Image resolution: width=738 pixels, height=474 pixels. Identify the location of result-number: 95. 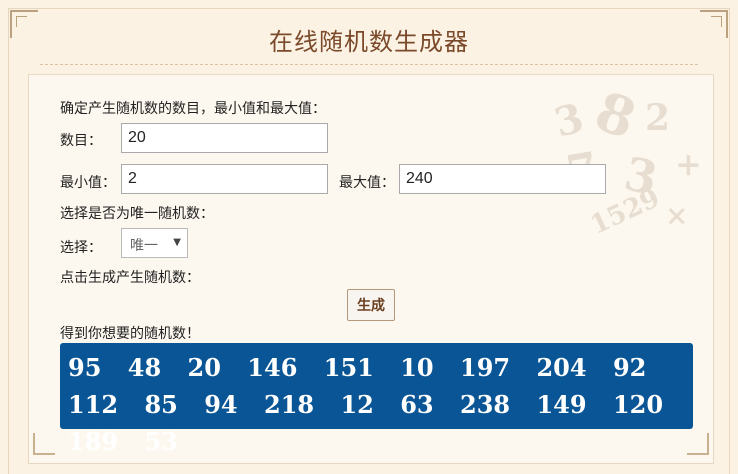
(85, 367).